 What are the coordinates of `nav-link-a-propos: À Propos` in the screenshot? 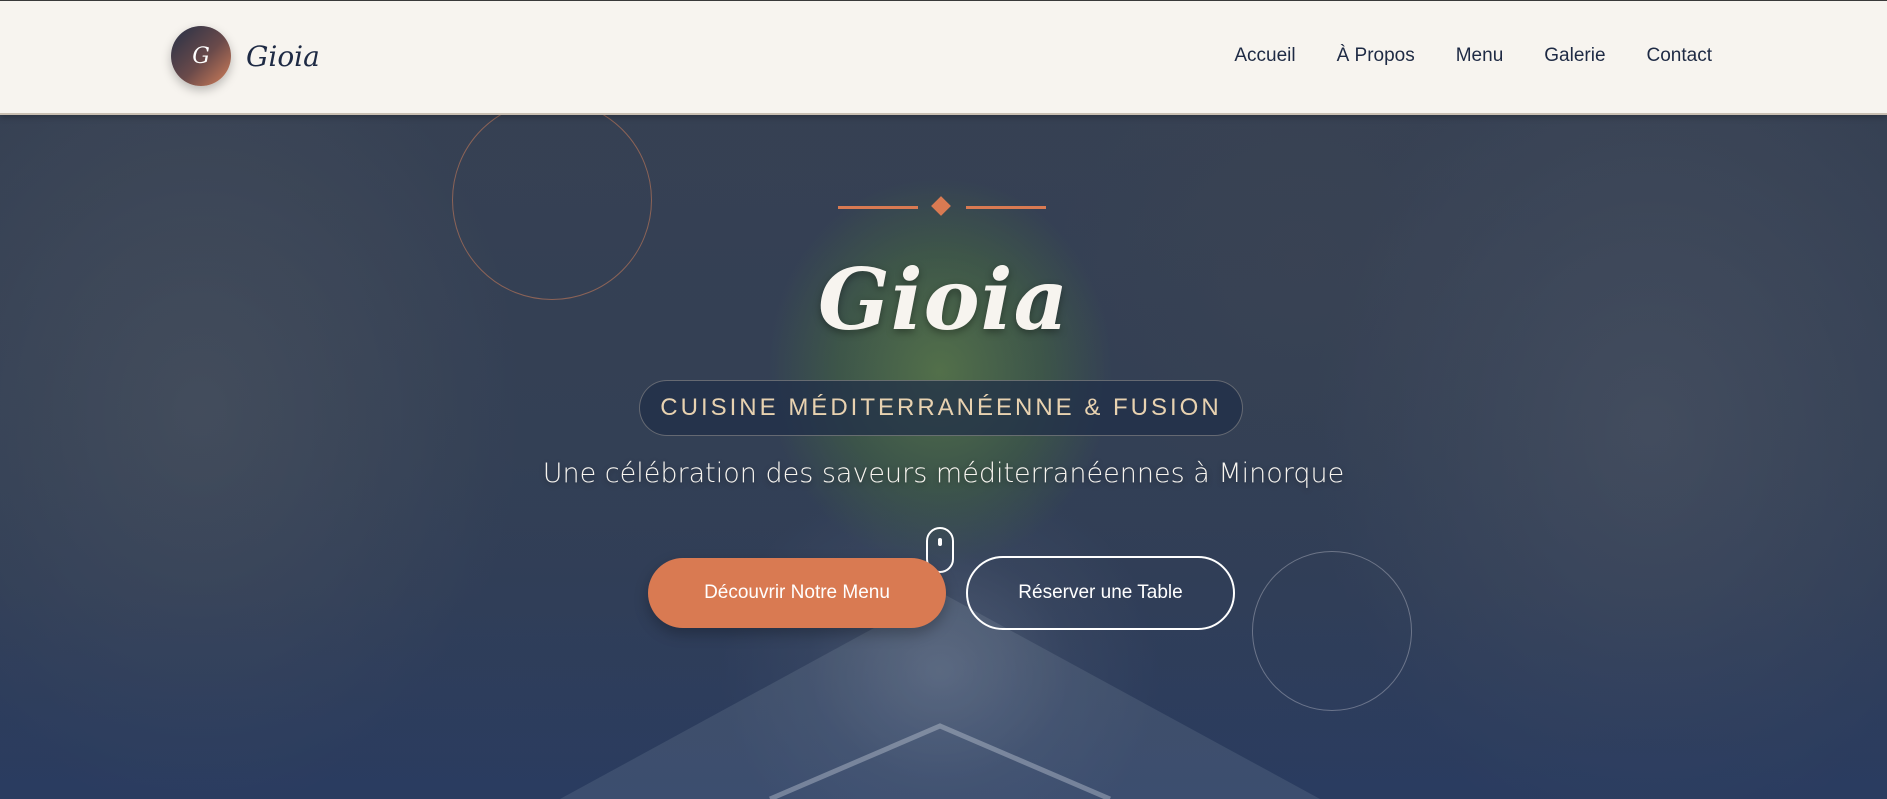 It's located at (1376, 56).